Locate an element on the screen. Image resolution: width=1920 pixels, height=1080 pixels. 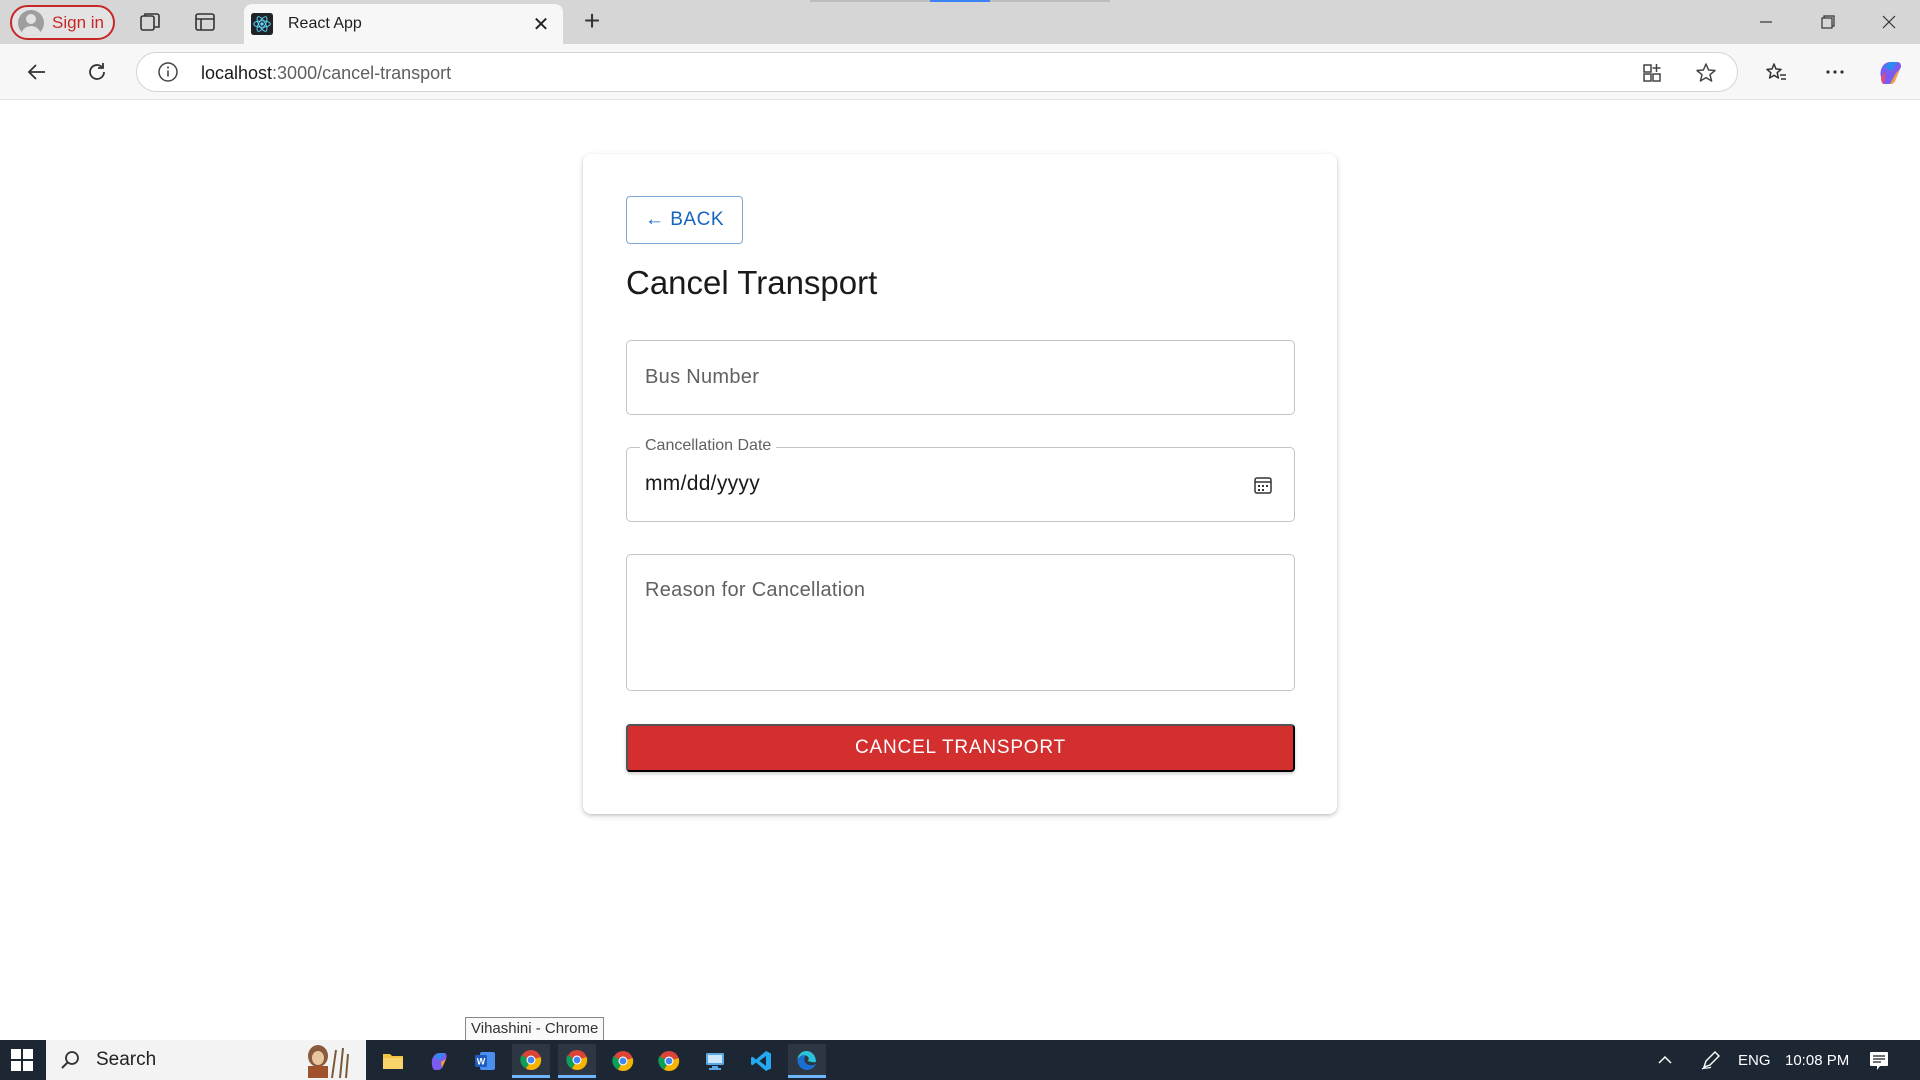
profile-icon is located at coordinates (31, 22).